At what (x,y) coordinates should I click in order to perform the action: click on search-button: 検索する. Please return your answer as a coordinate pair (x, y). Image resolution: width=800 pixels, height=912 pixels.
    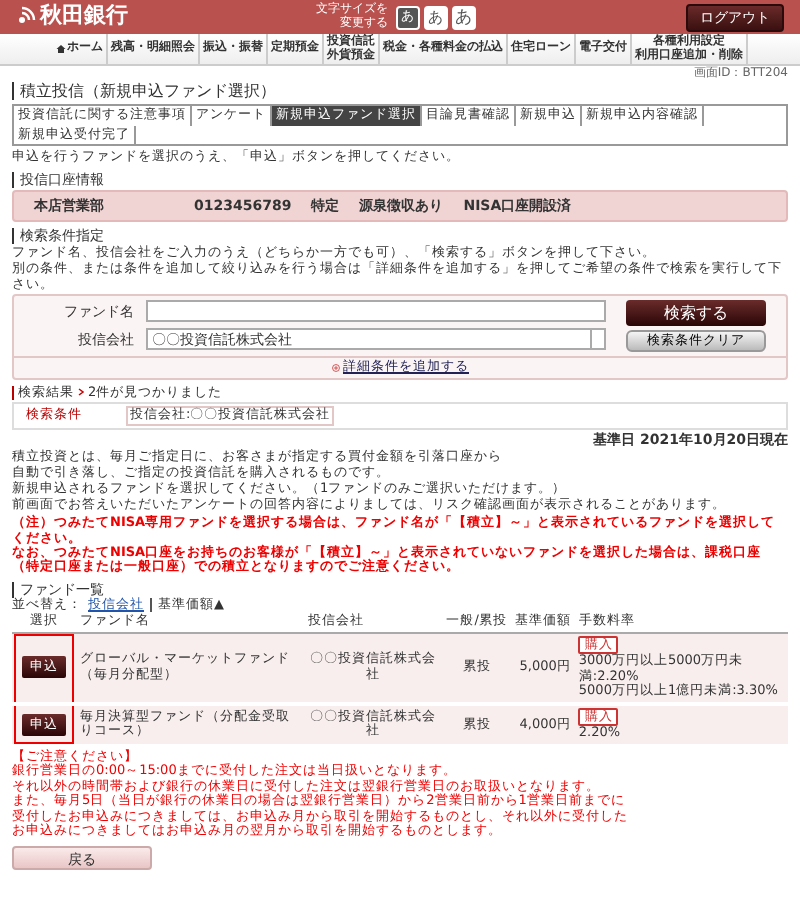
    Looking at the image, I should click on (696, 313).